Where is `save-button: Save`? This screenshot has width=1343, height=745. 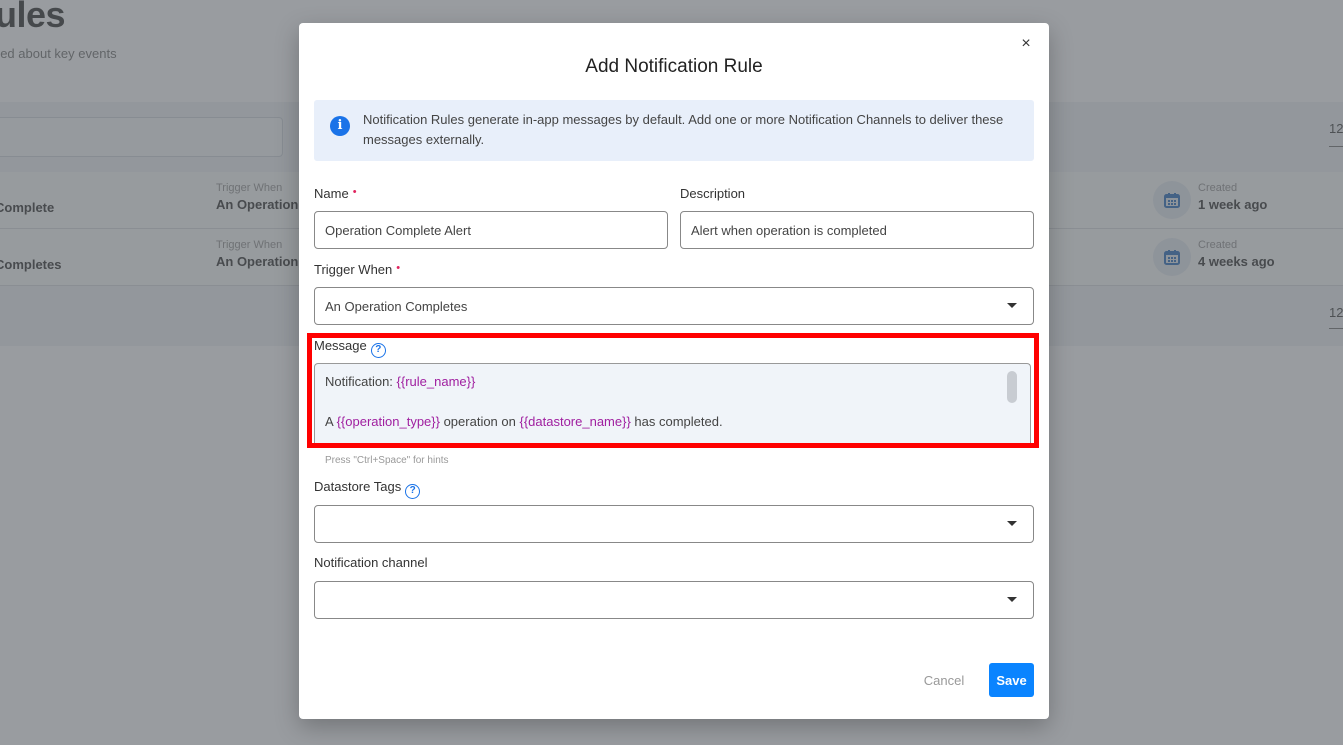
save-button: Save is located at coordinates (1011, 680).